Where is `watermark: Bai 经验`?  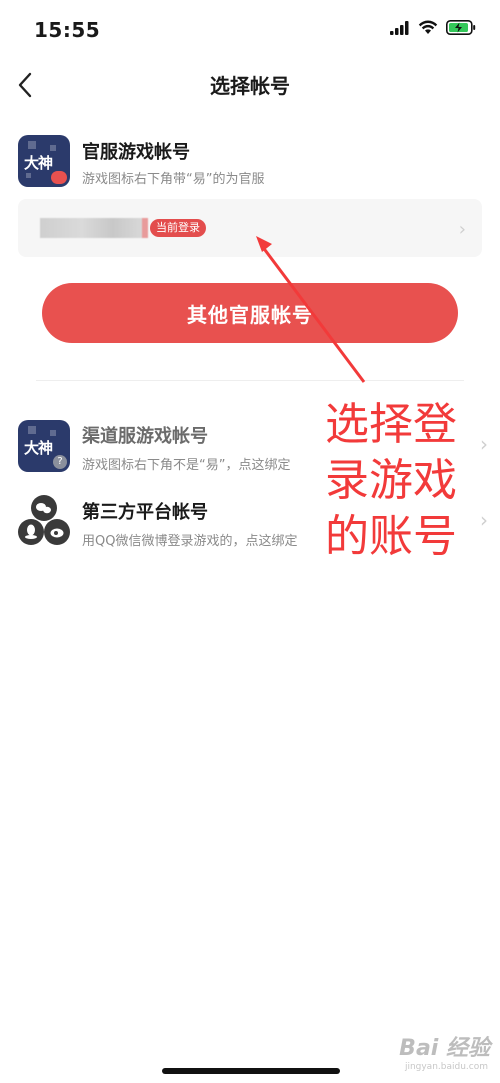 watermark: Bai 经验 is located at coordinates (444, 1048).